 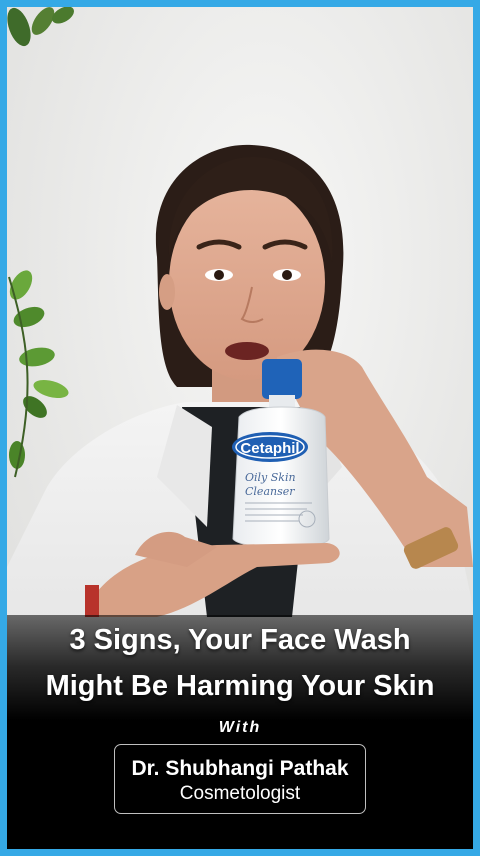 What do you see at coordinates (240, 793) in the screenshot?
I see `presenter-title: Cosmetologist` at bounding box center [240, 793].